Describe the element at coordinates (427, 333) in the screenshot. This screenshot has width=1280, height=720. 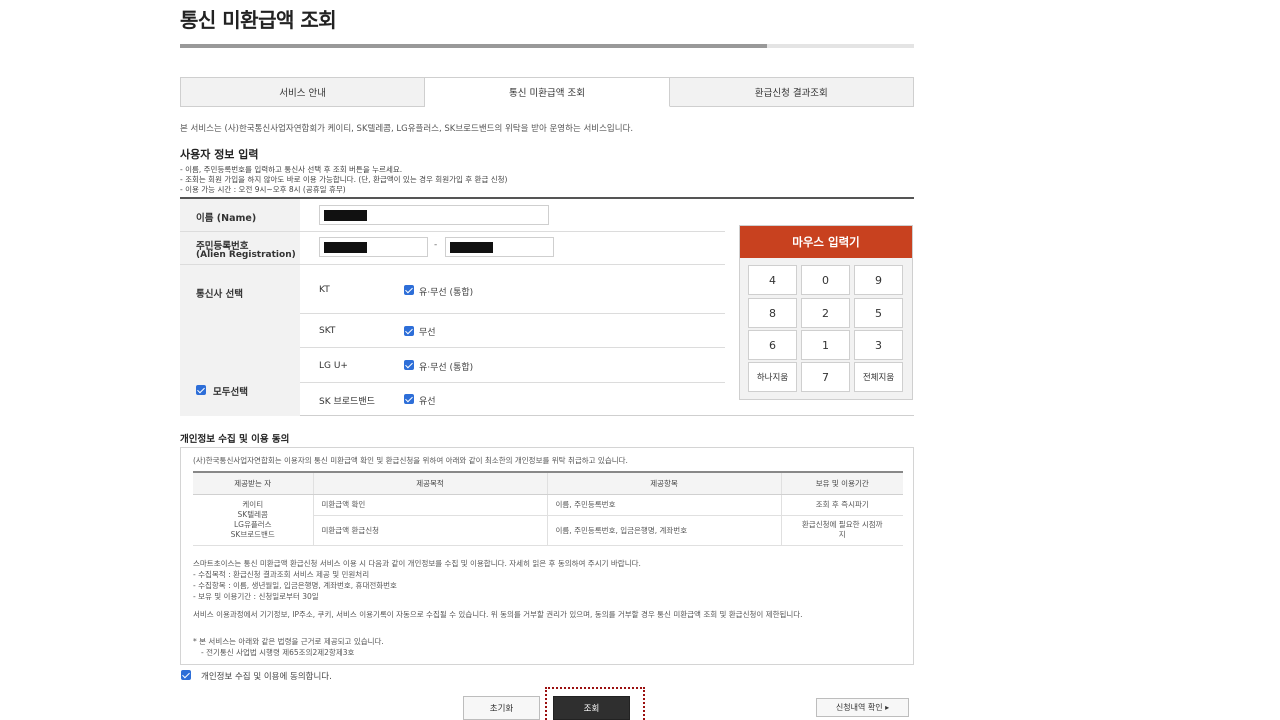
I see `carrier-option-skt: 무선` at that location.